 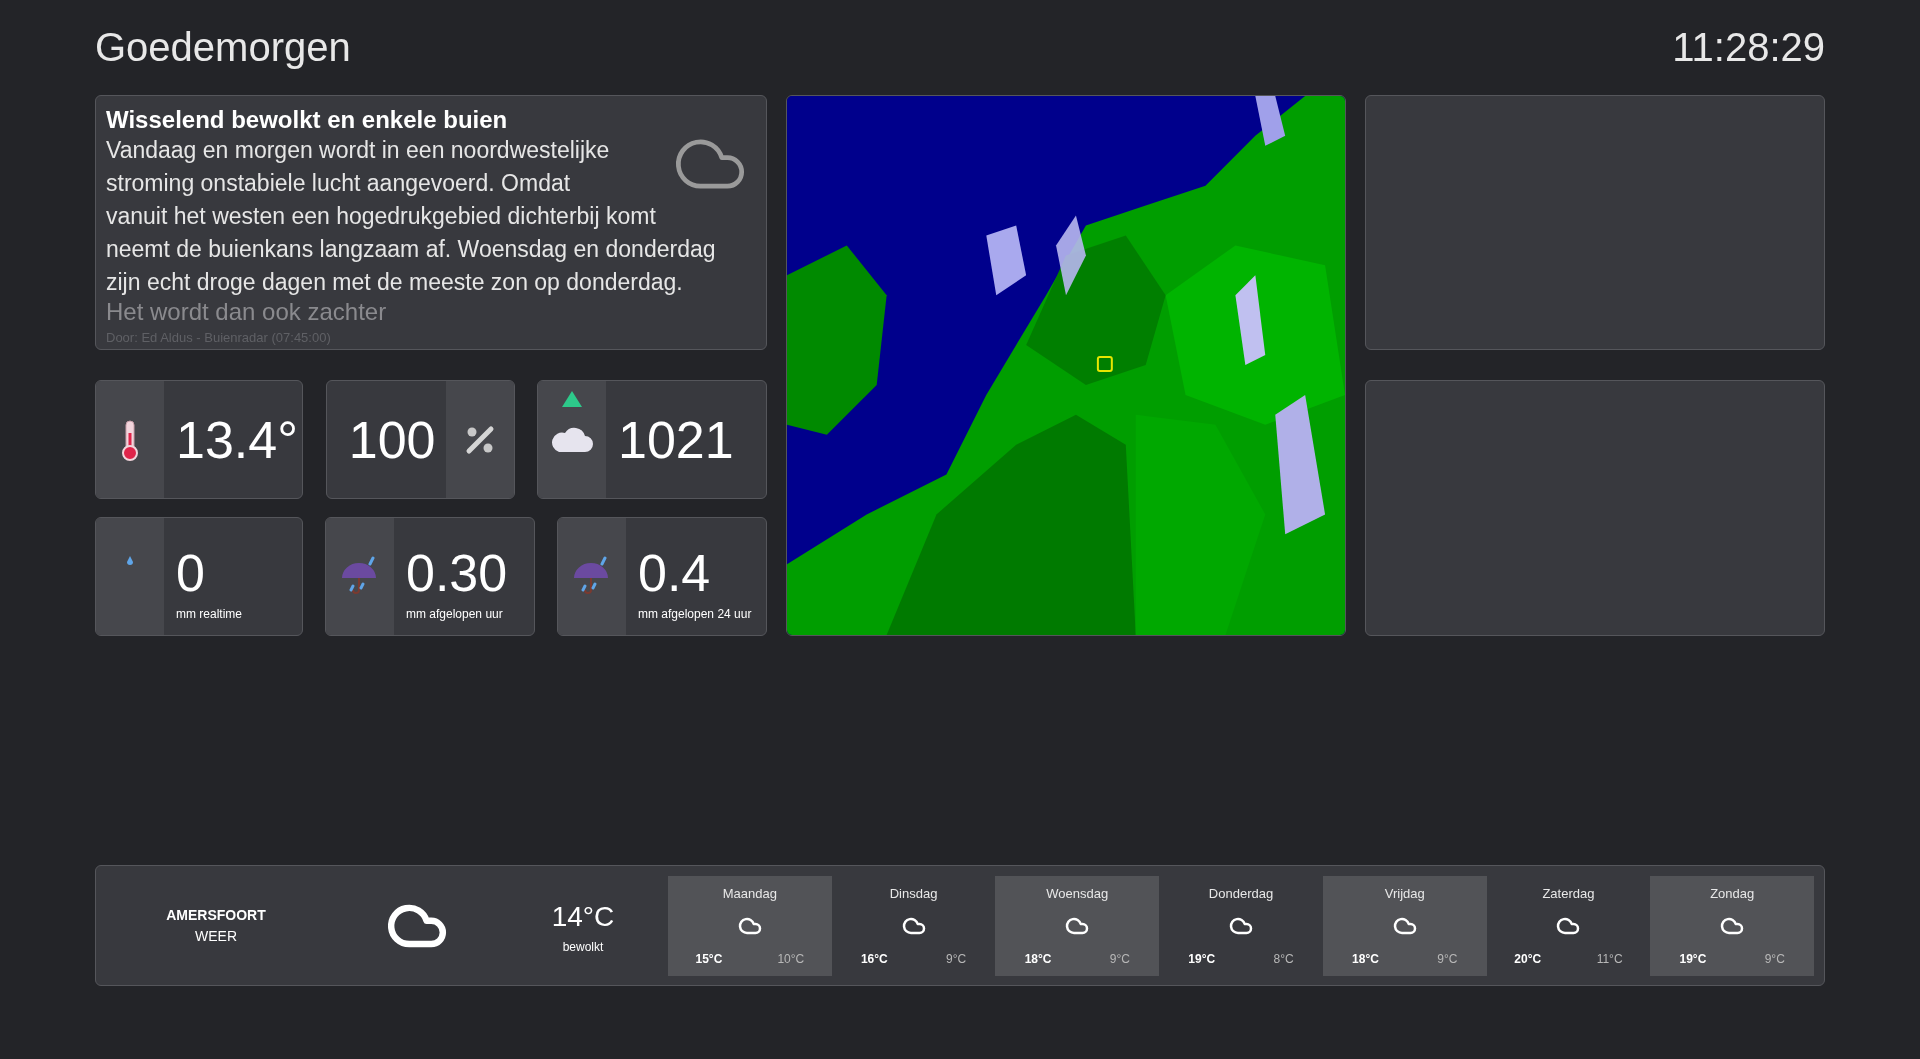 I want to click on greeting: Goedemorgen, so click(x=223, y=47).